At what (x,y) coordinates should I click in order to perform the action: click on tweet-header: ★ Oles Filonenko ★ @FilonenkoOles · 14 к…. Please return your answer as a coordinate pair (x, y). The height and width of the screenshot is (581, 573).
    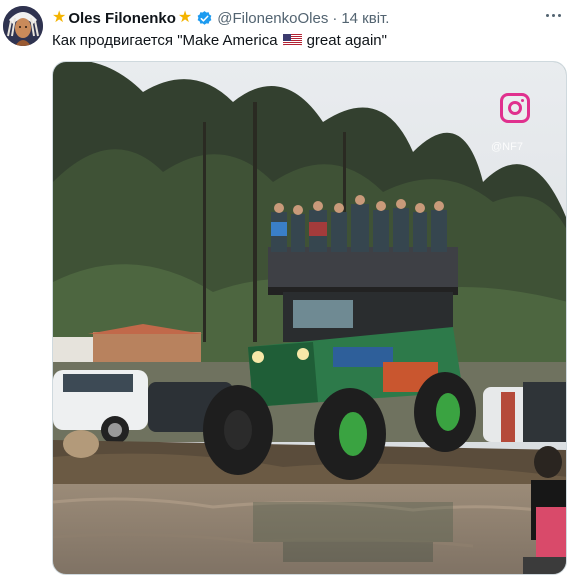
    Looking at the image, I should click on (220, 18).